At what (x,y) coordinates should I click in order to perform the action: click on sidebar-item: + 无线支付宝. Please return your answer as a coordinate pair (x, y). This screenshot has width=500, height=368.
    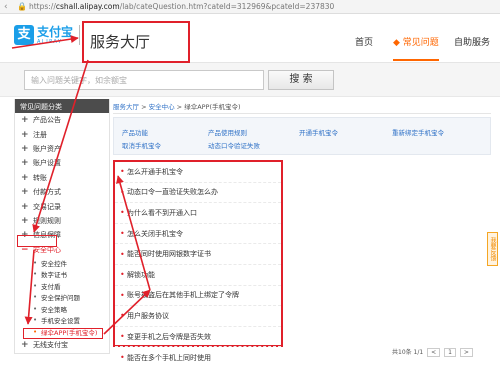
    Looking at the image, I should click on (62, 344).